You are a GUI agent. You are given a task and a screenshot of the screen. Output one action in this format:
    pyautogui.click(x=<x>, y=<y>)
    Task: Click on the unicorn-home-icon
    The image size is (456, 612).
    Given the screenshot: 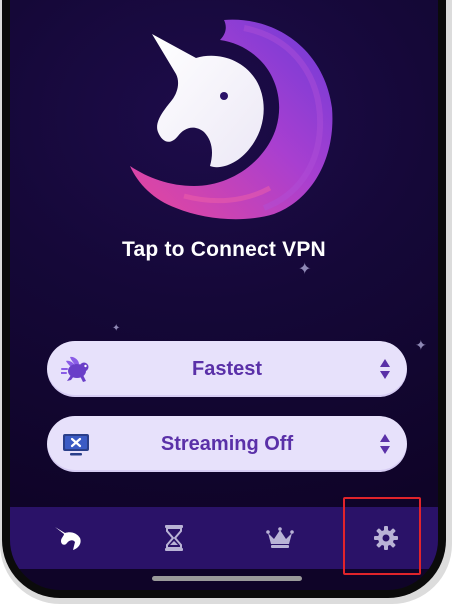 What is the action you would take?
    pyautogui.click(x=68, y=538)
    